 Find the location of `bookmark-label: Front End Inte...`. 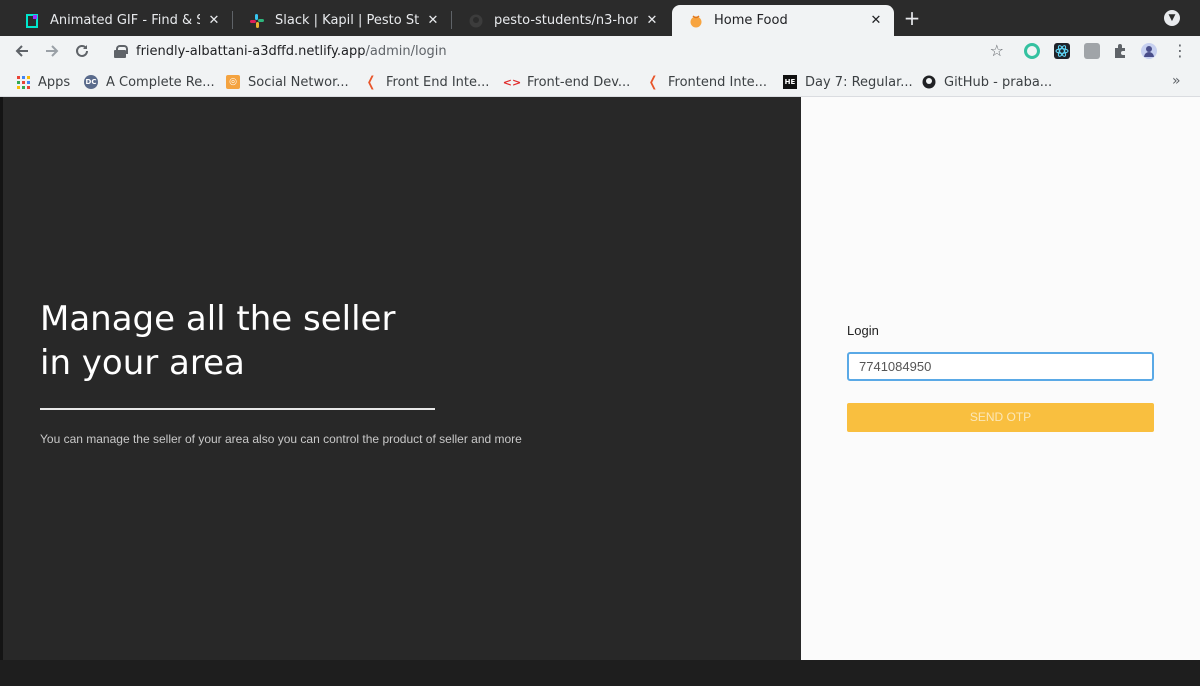

bookmark-label: Front End Inte... is located at coordinates (438, 82).